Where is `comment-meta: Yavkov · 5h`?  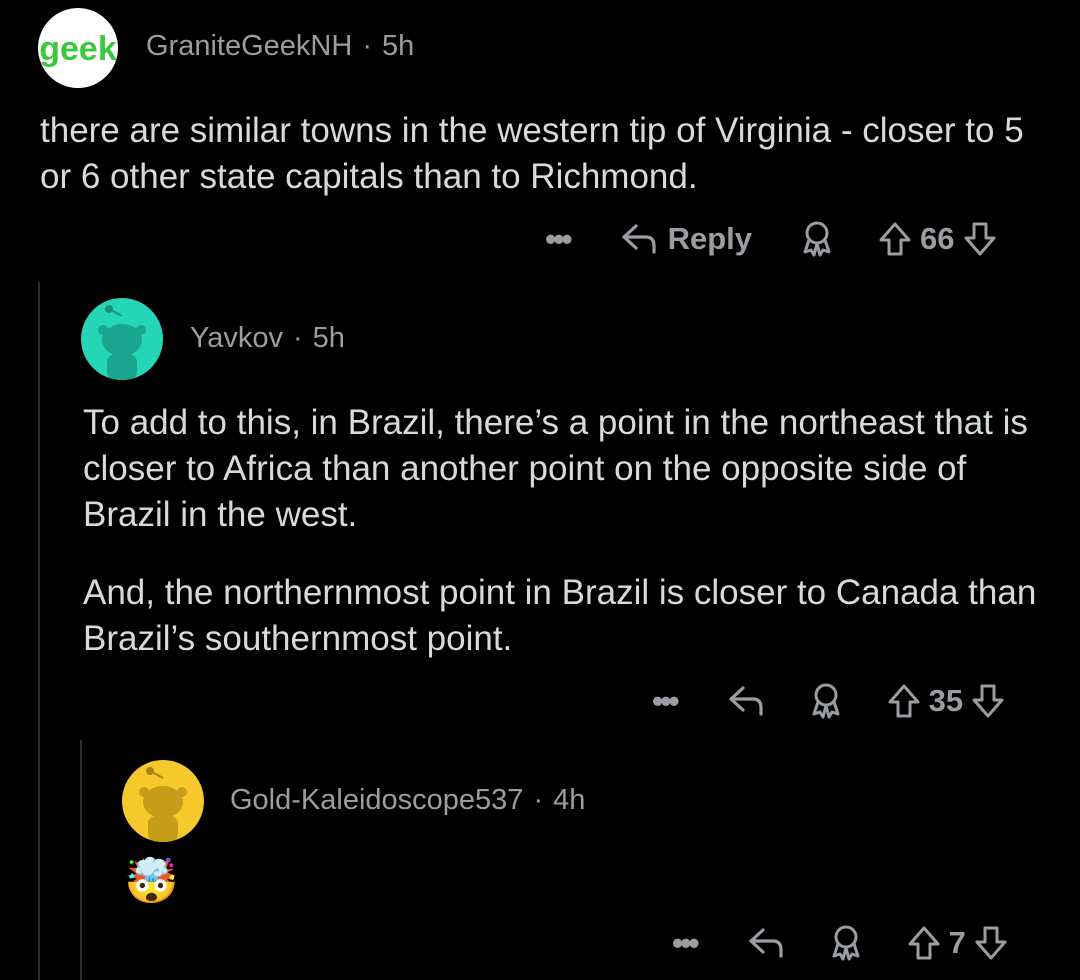
comment-meta: Yavkov · 5h is located at coordinates (267, 338).